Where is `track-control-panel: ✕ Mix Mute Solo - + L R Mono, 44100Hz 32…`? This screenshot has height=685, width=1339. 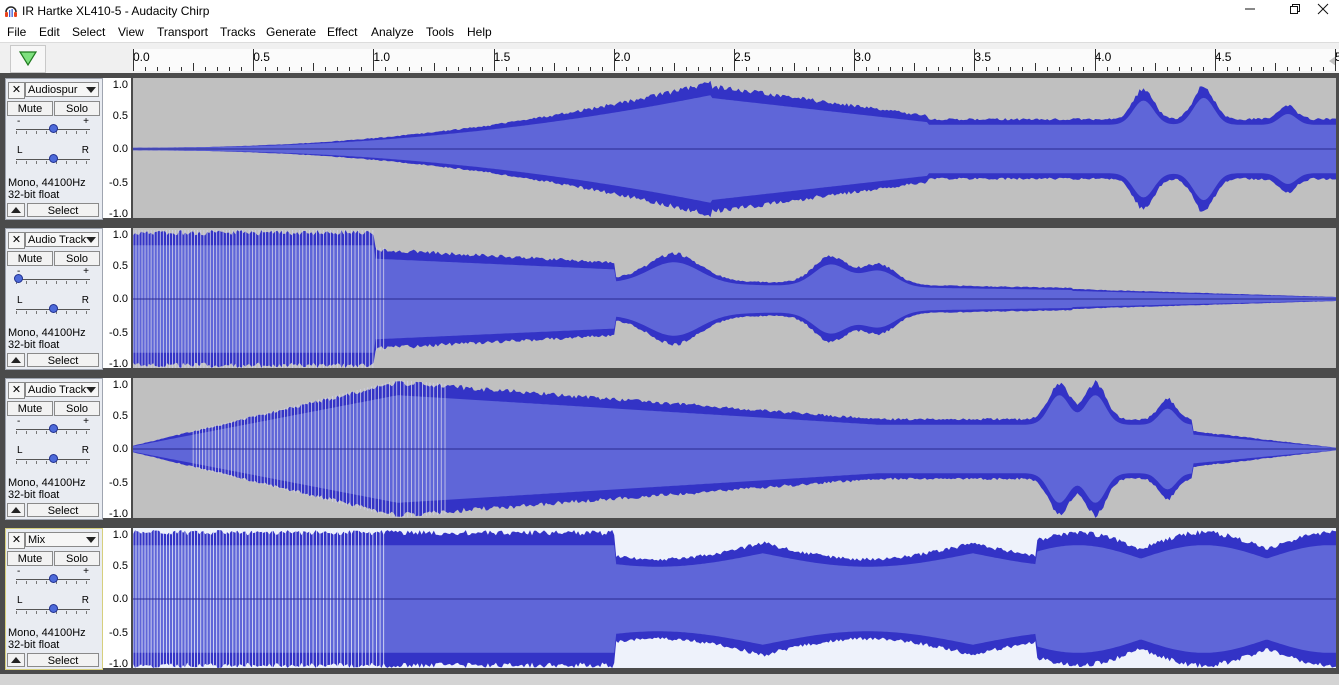
track-control-panel: ✕ Mix Mute Solo - + L R Mono, 44100Hz 32… is located at coordinates (54, 599).